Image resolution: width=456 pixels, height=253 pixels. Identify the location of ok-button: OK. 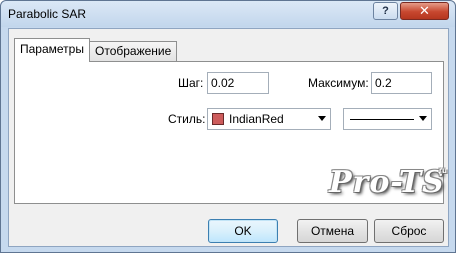
(243, 231).